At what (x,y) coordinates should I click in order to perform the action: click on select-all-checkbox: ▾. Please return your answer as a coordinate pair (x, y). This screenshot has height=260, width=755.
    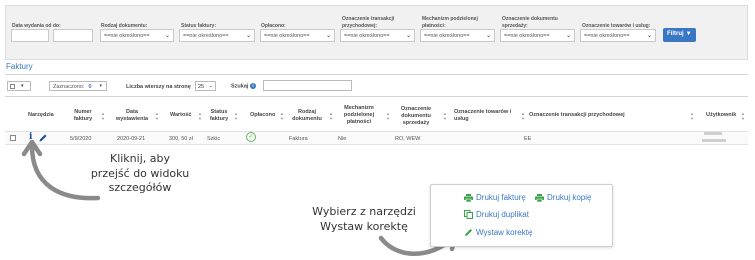
    Looking at the image, I should click on (19, 86).